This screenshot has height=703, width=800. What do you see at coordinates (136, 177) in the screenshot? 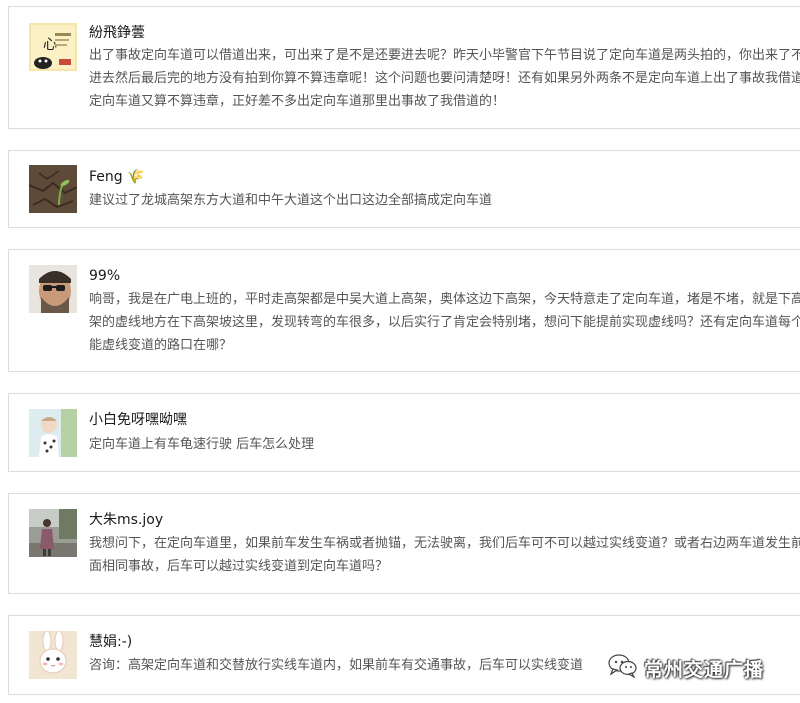
I see `rice-emoji: 🌾` at bounding box center [136, 177].